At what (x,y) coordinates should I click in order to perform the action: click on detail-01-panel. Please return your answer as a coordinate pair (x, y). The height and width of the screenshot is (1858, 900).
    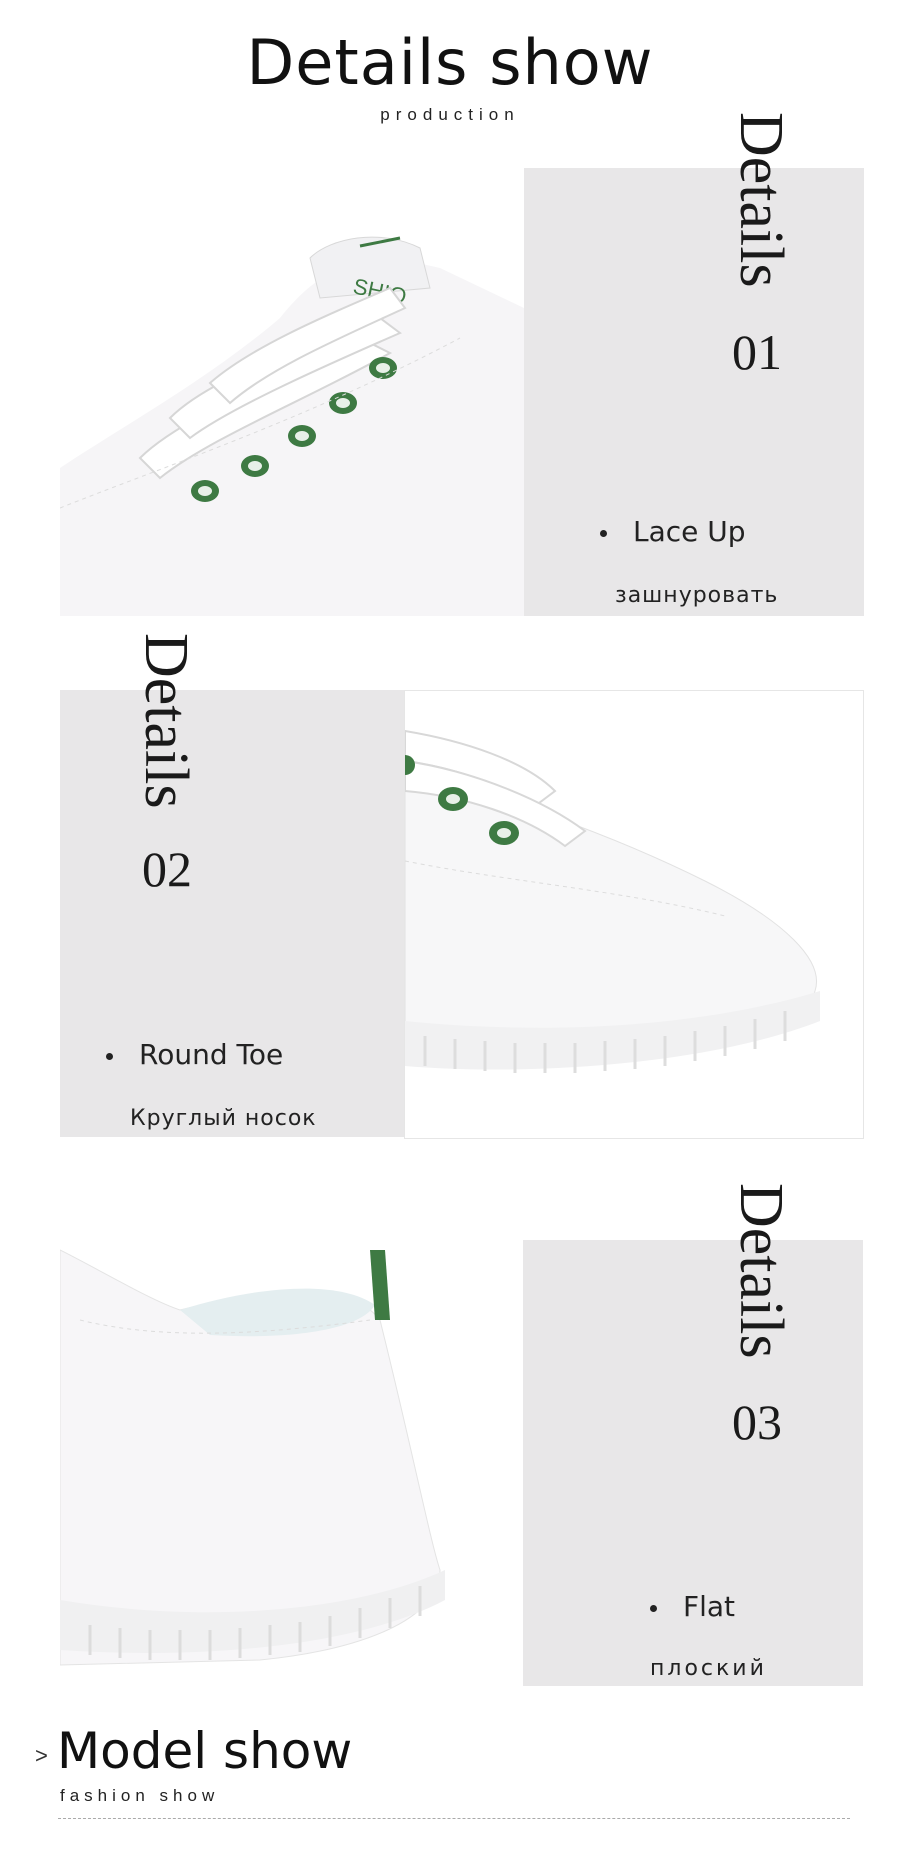
    Looking at the image, I should click on (694, 392).